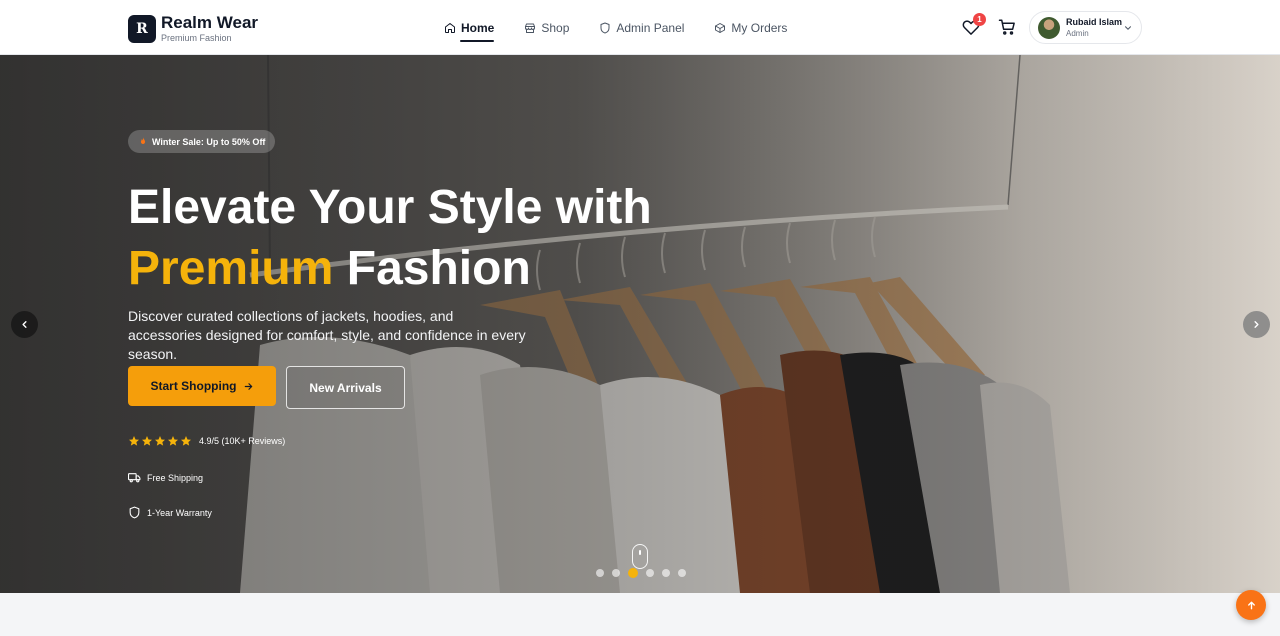 The image size is (1280, 636). I want to click on user-menu: Rubaid Islam Admin, so click(1085, 27).